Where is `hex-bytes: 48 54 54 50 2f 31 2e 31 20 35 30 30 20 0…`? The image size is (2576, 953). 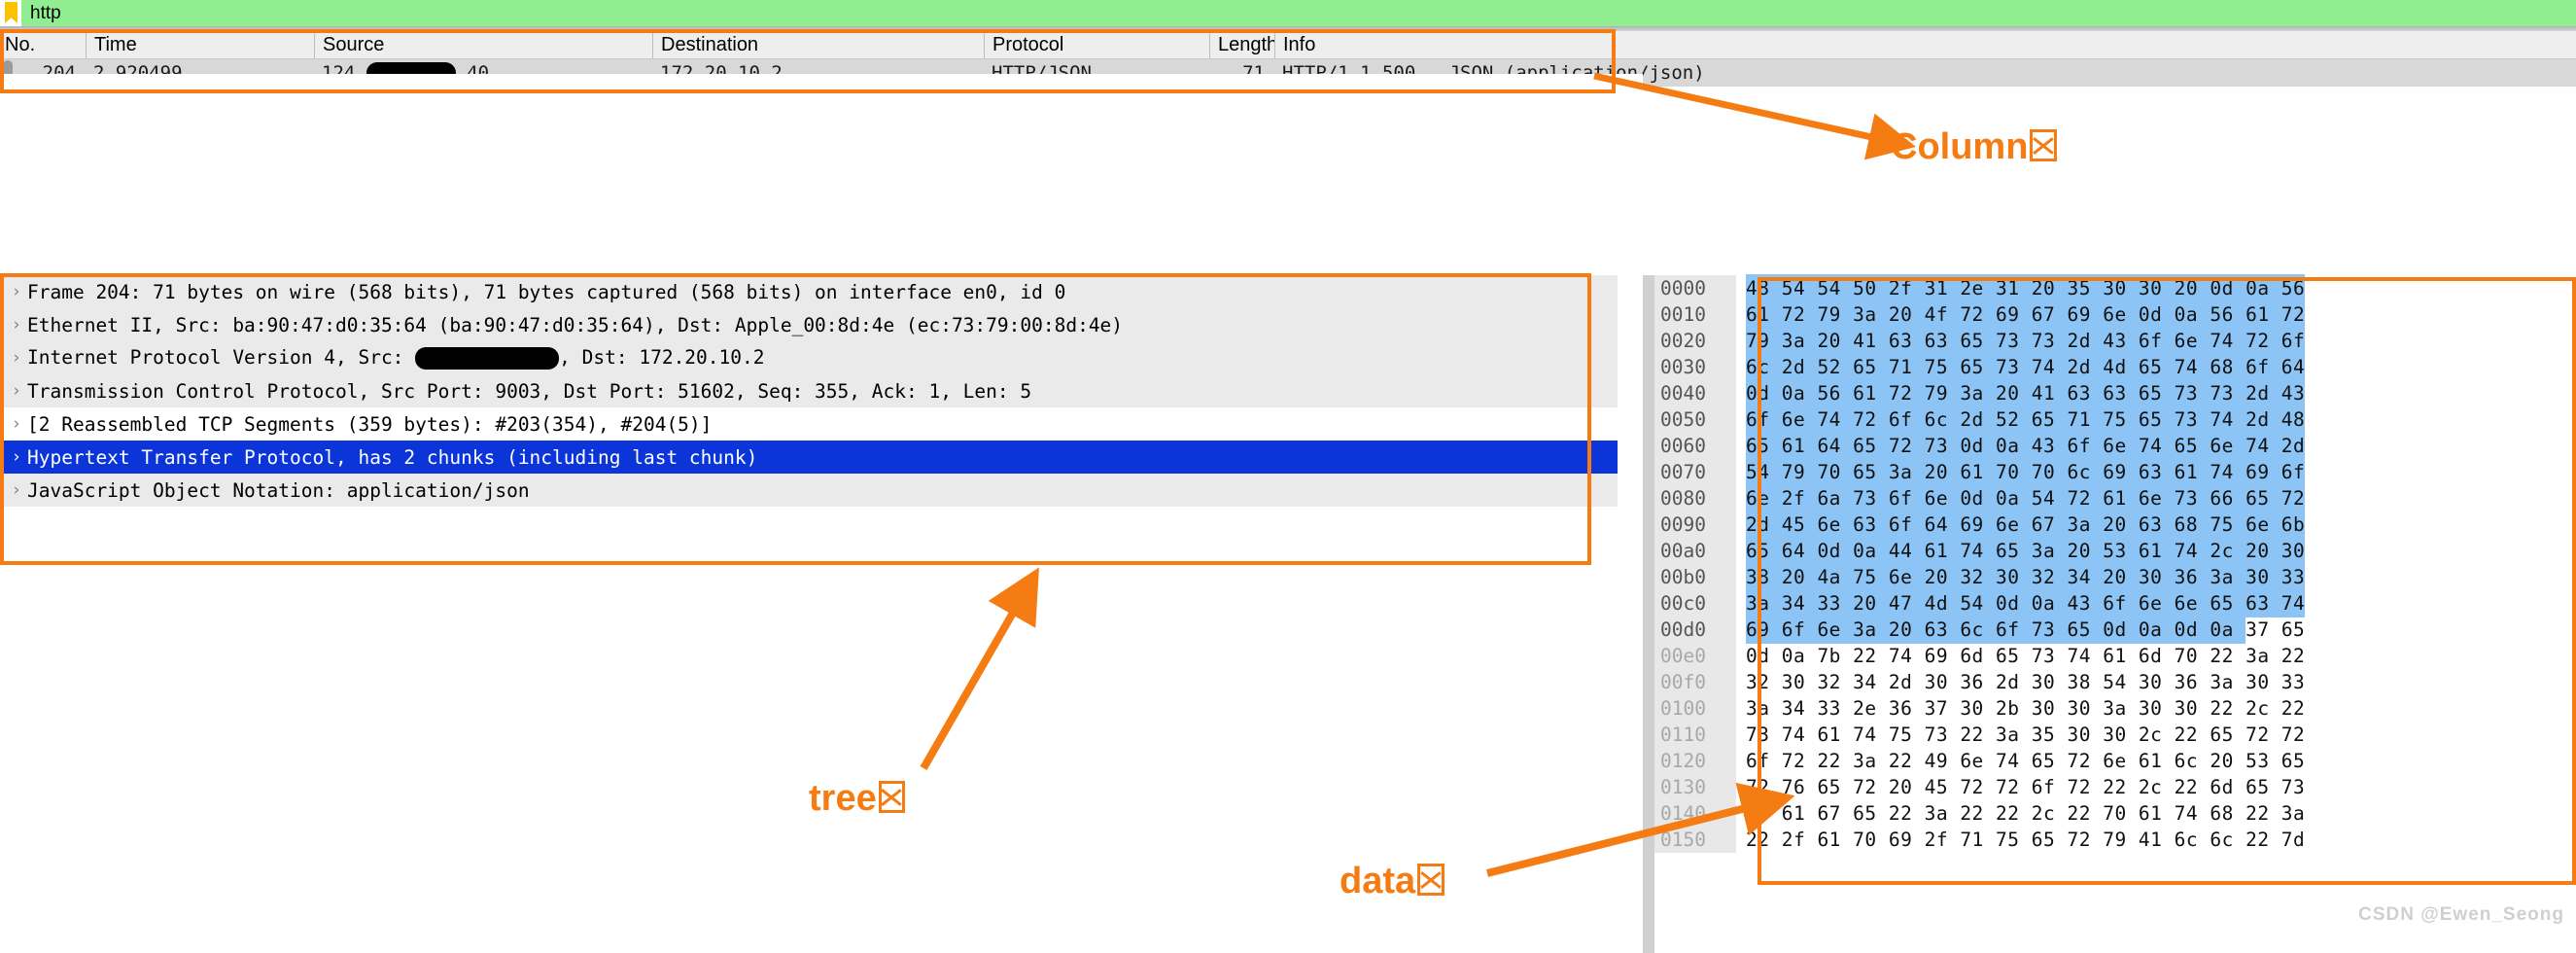
hex-bytes: 48 54 54 50 2f 31 2e 31 20 35 30 30 20 0… is located at coordinates (2156, 288).